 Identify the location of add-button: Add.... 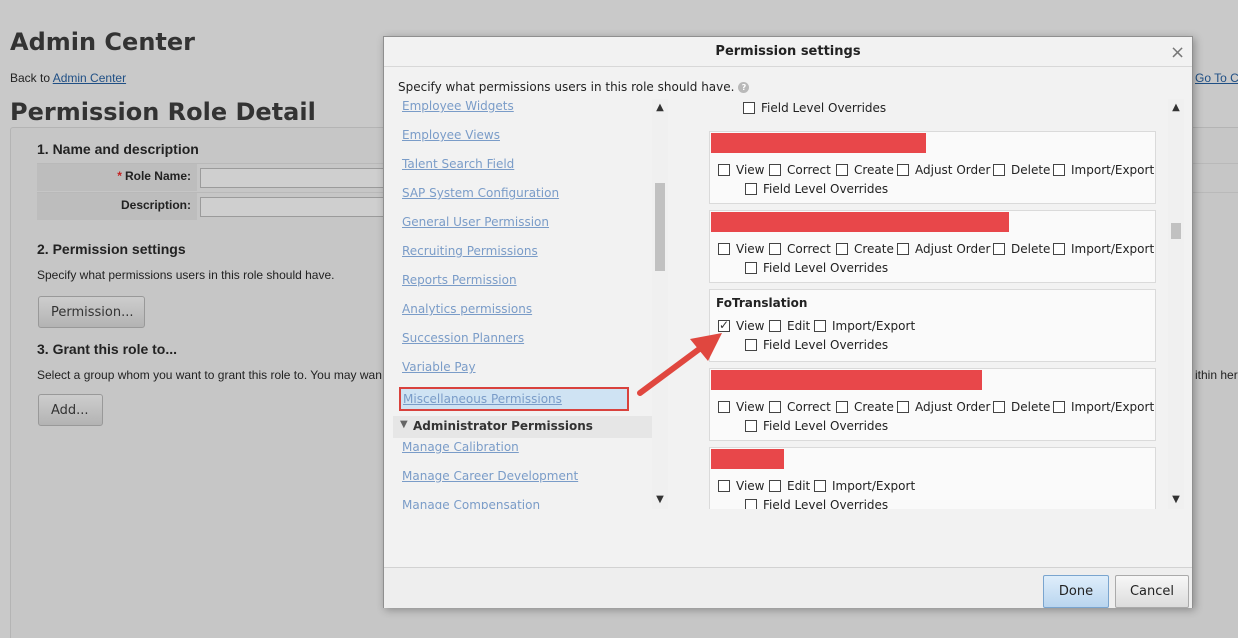
(70, 410).